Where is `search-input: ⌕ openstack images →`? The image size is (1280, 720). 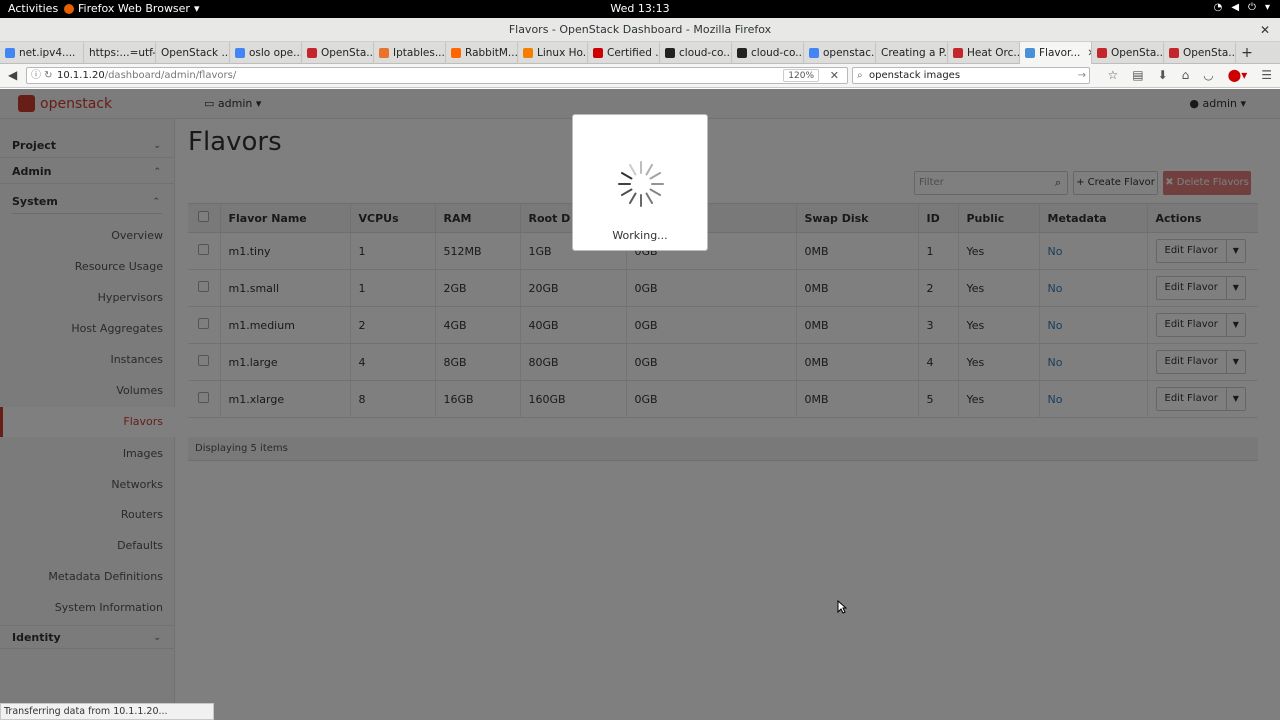 search-input: ⌕ openstack images → is located at coordinates (971, 75).